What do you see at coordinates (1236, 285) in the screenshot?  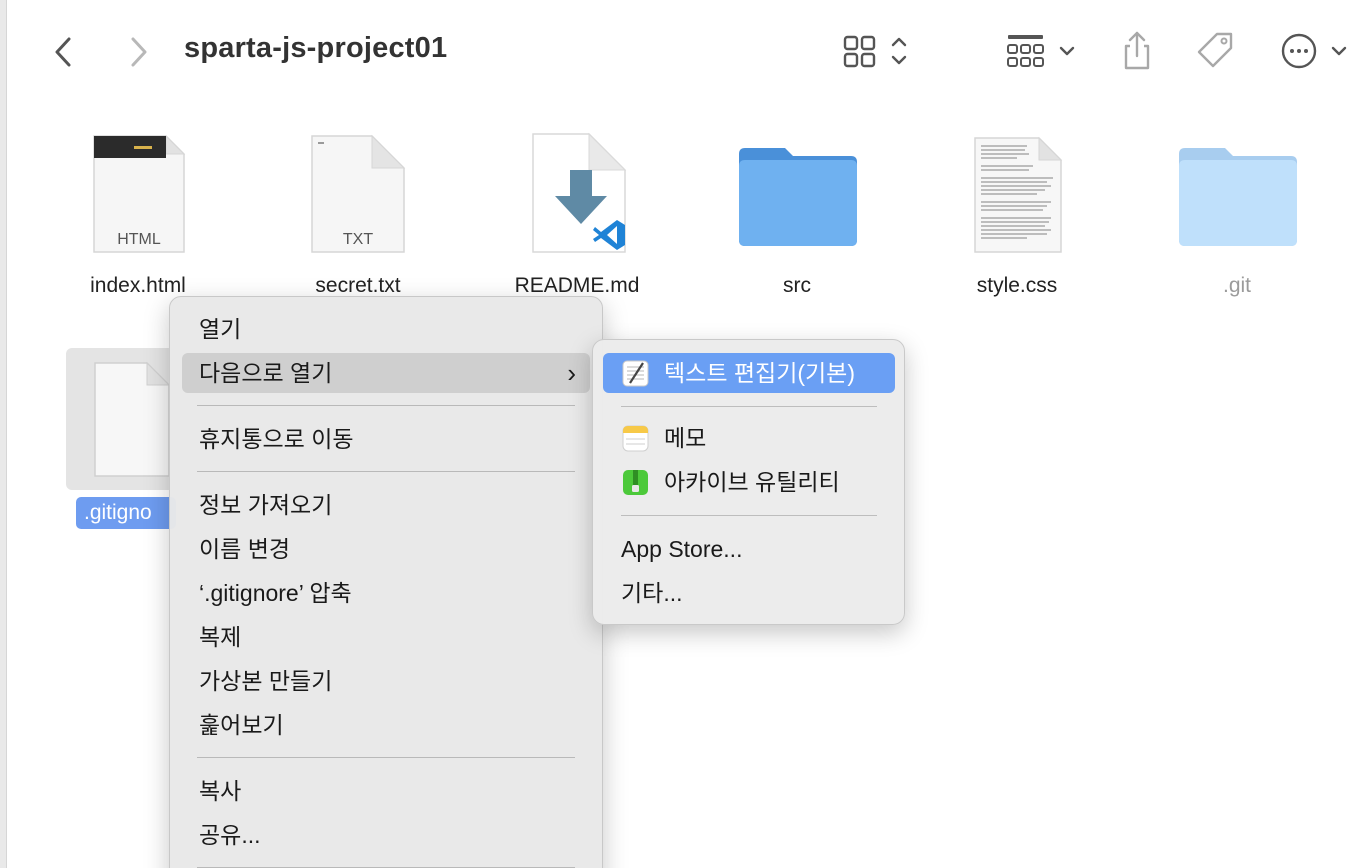 I see `file-name: .git` at bounding box center [1236, 285].